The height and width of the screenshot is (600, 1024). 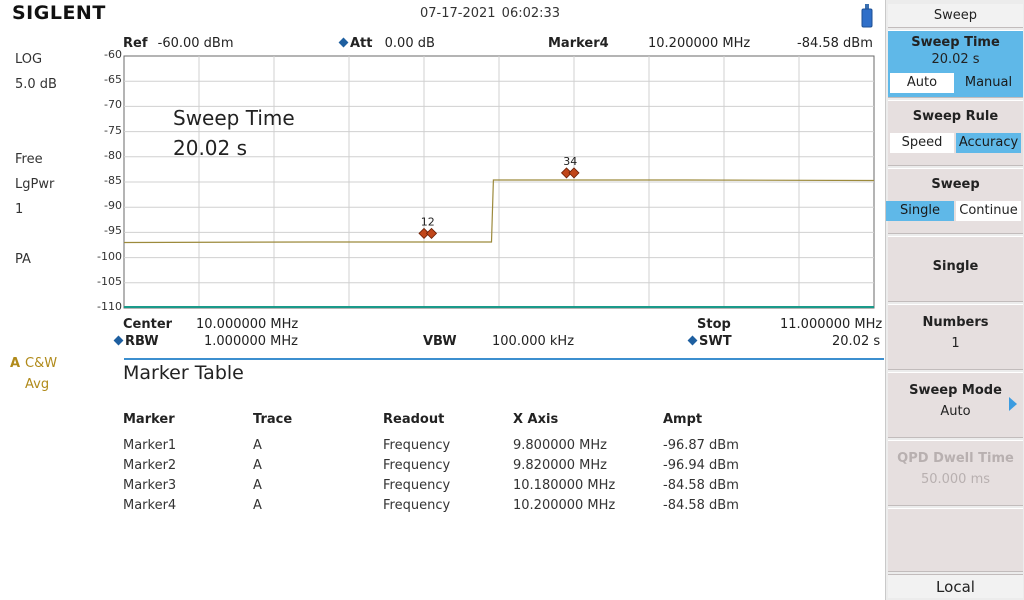 I want to click on rbw-value: 1.000000 MHz, so click(x=251, y=341).